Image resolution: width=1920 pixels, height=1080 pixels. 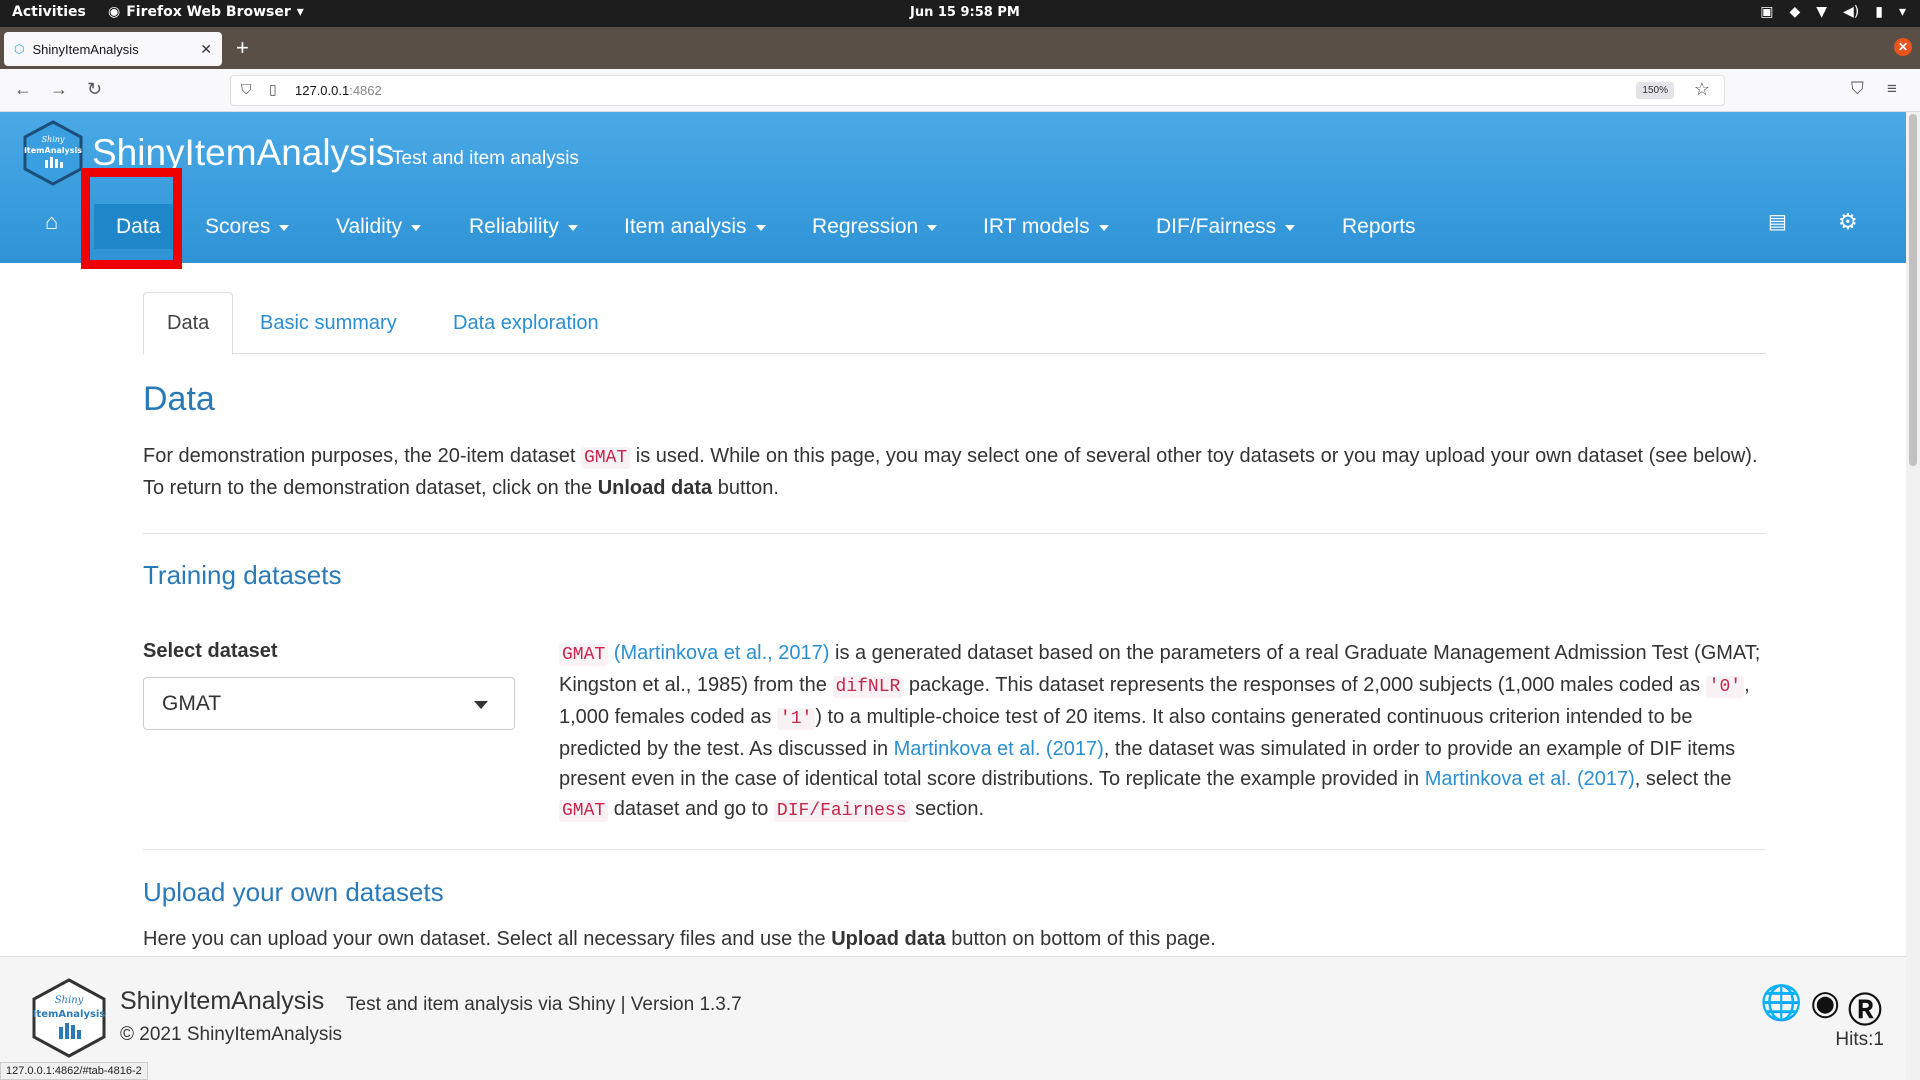 I want to click on window-close-button: ✕, so click(x=1903, y=47).